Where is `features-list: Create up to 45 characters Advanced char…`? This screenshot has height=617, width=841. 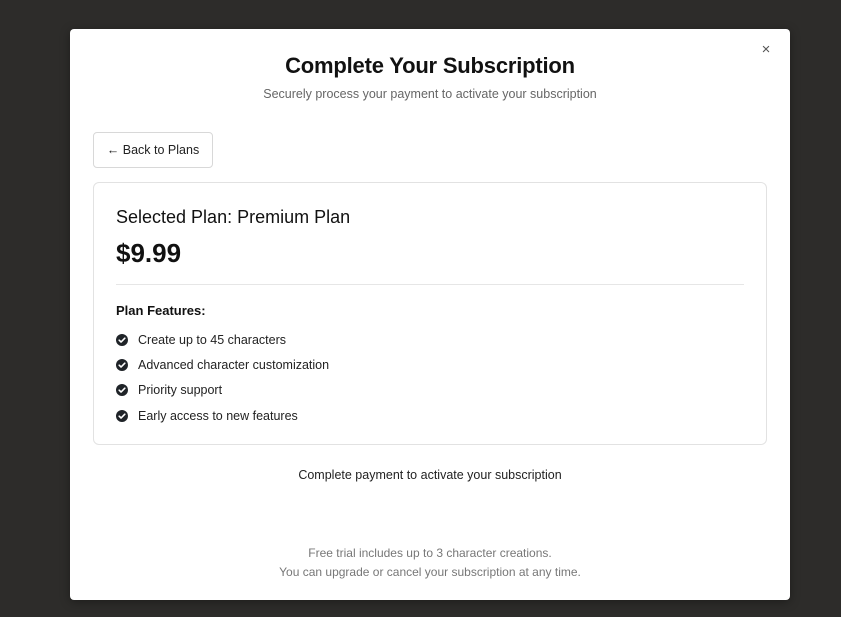
features-list: Create up to 45 characters Advanced char… is located at coordinates (222, 377).